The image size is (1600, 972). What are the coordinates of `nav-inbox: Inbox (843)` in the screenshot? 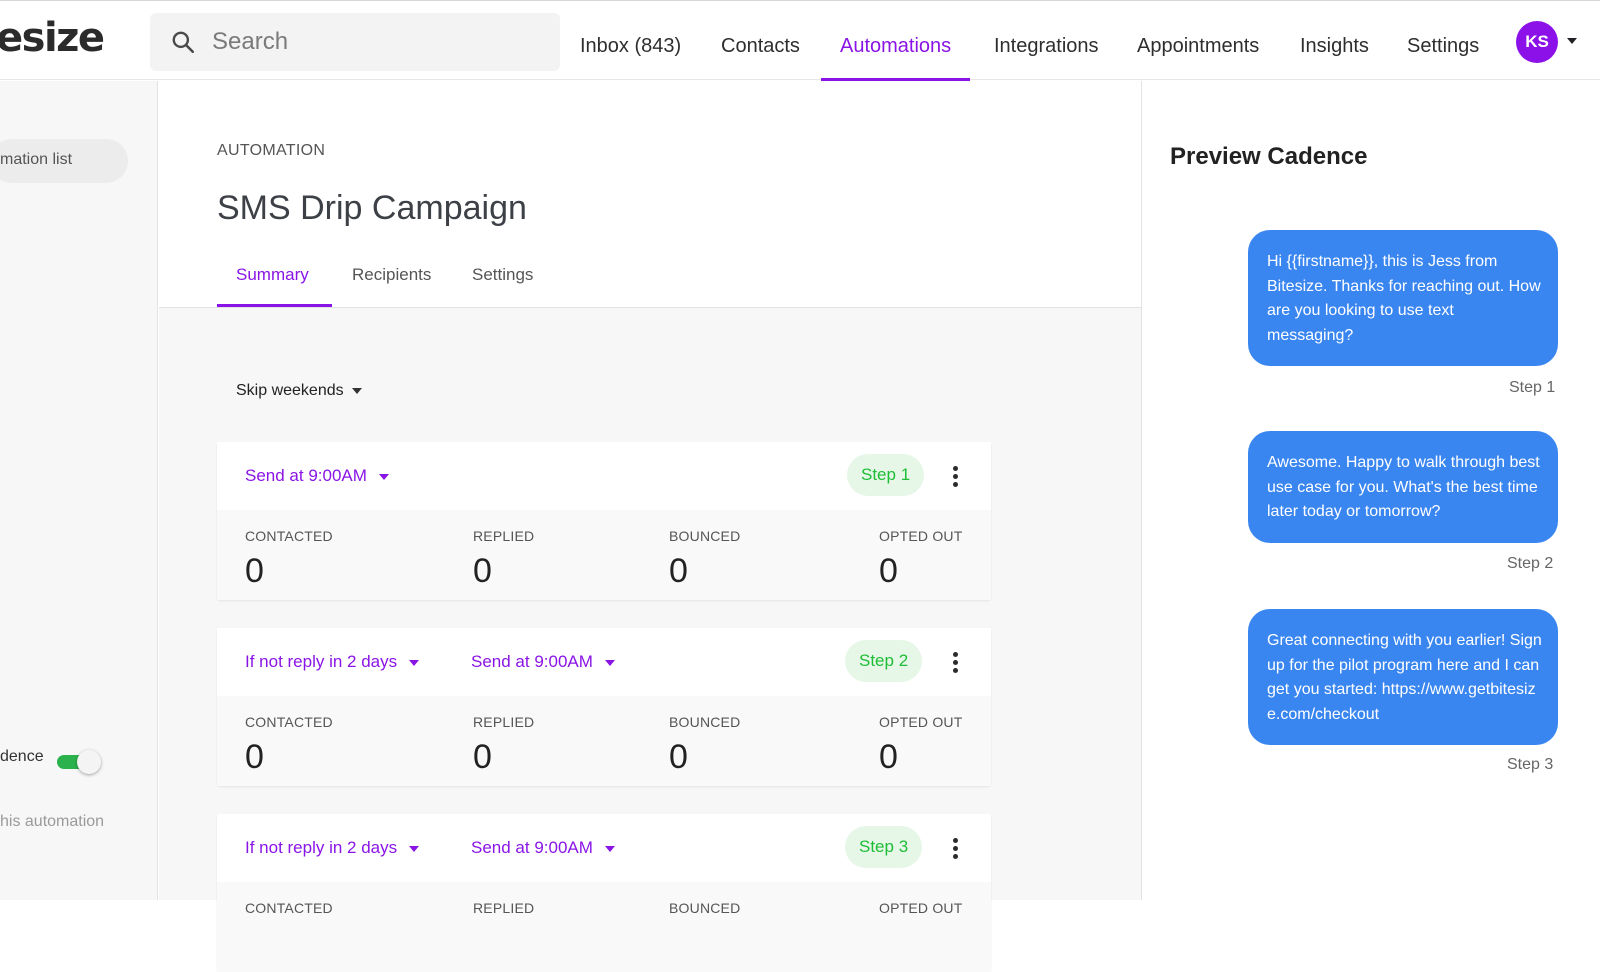 It's located at (630, 41).